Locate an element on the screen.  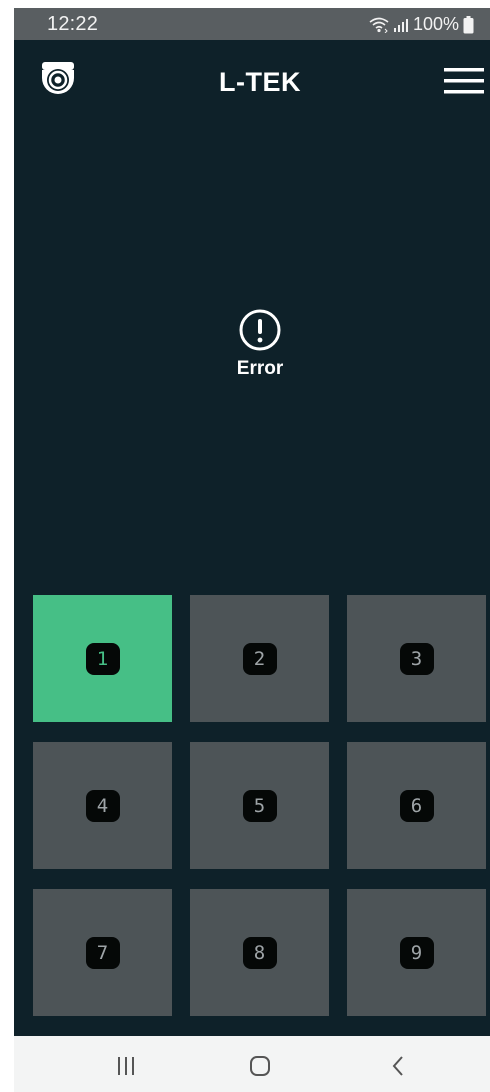
signal-icon is located at coordinates (400, 25).